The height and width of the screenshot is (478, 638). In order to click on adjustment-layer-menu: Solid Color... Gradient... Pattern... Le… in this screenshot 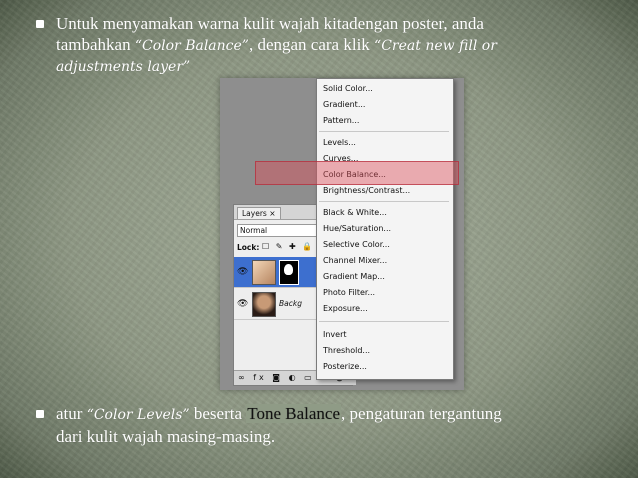, I will do `click(385, 229)`.